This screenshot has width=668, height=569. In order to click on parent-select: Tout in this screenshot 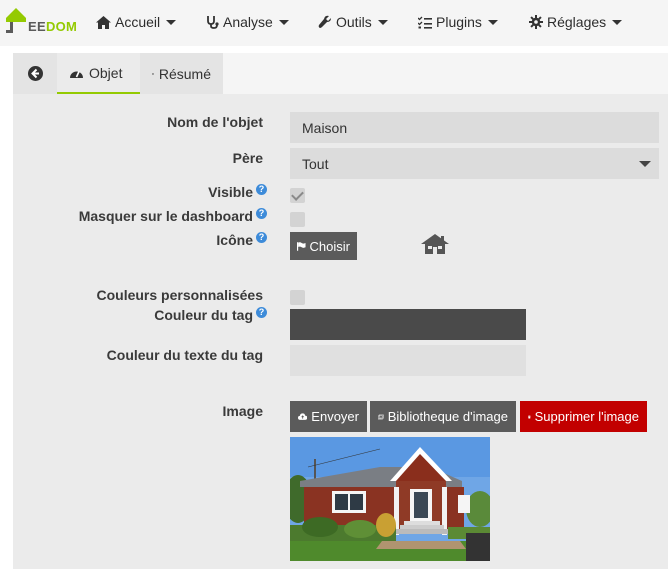, I will do `click(474, 163)`.